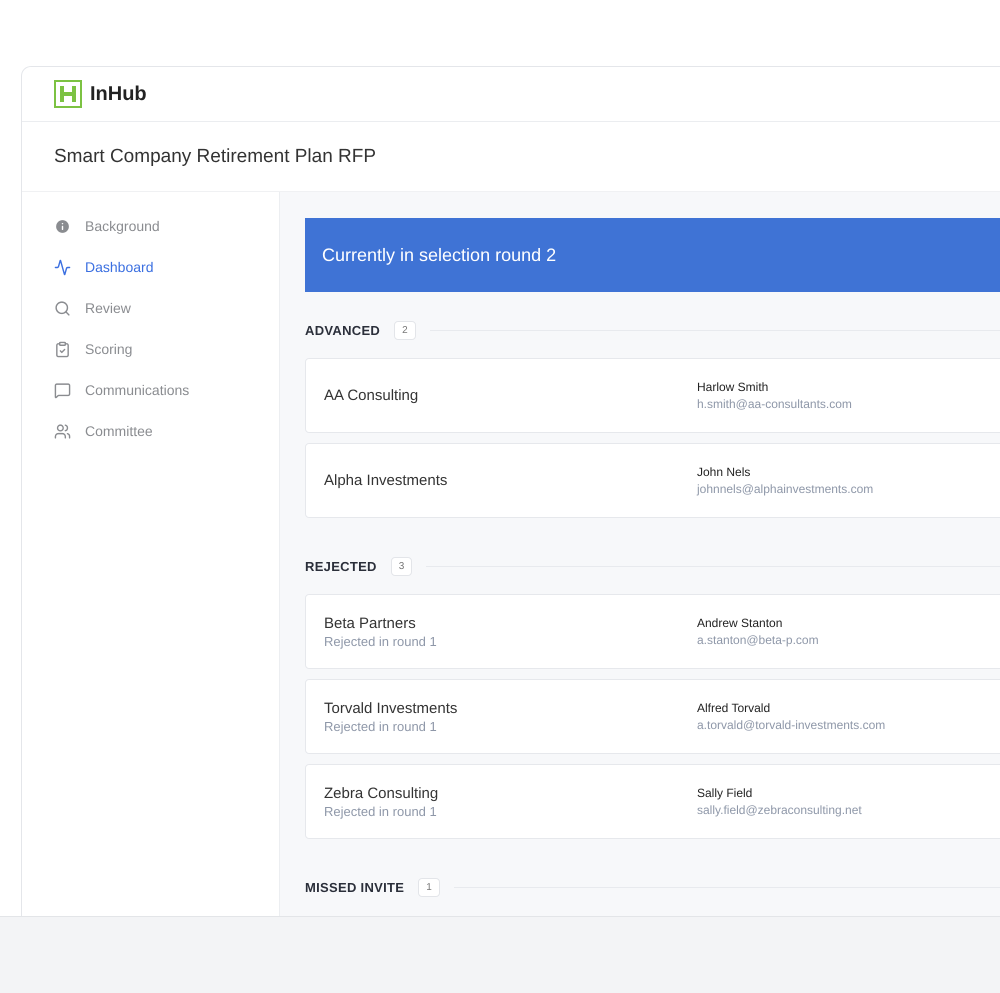 The width and height of the screenshot is (1000, 993). I want to click on sidebar-item: Communications, so click(150, 390).